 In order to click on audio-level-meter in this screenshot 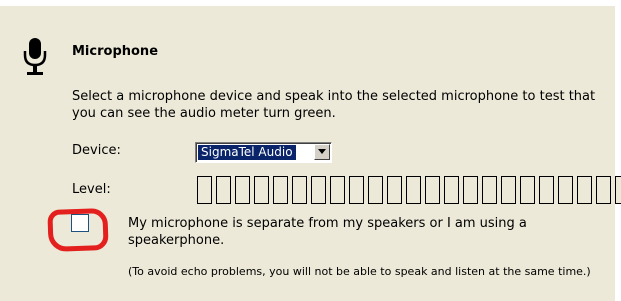, I will do `click(409, 190)`.